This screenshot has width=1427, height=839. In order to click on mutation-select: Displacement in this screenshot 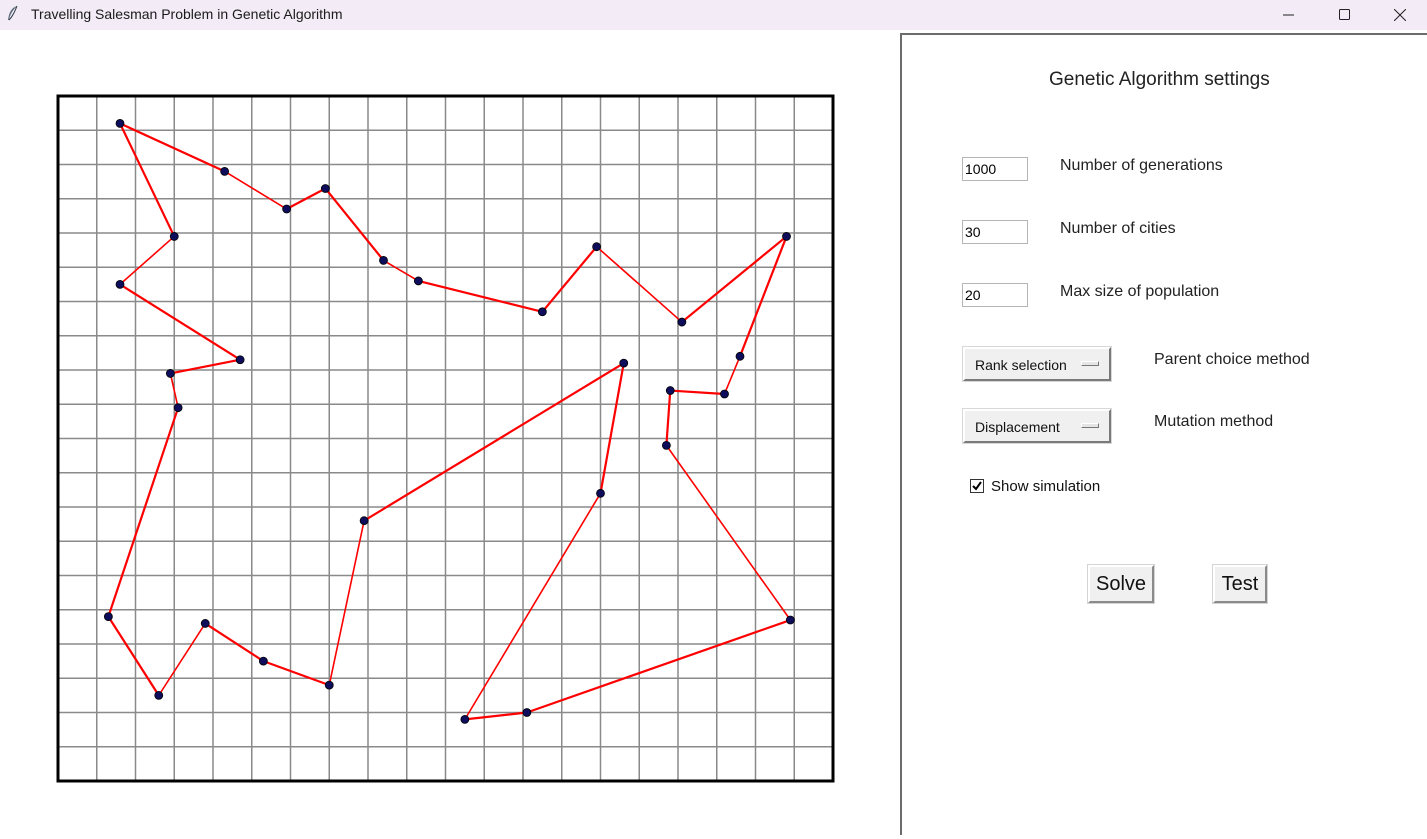, I will do `click(1037, 426)`.